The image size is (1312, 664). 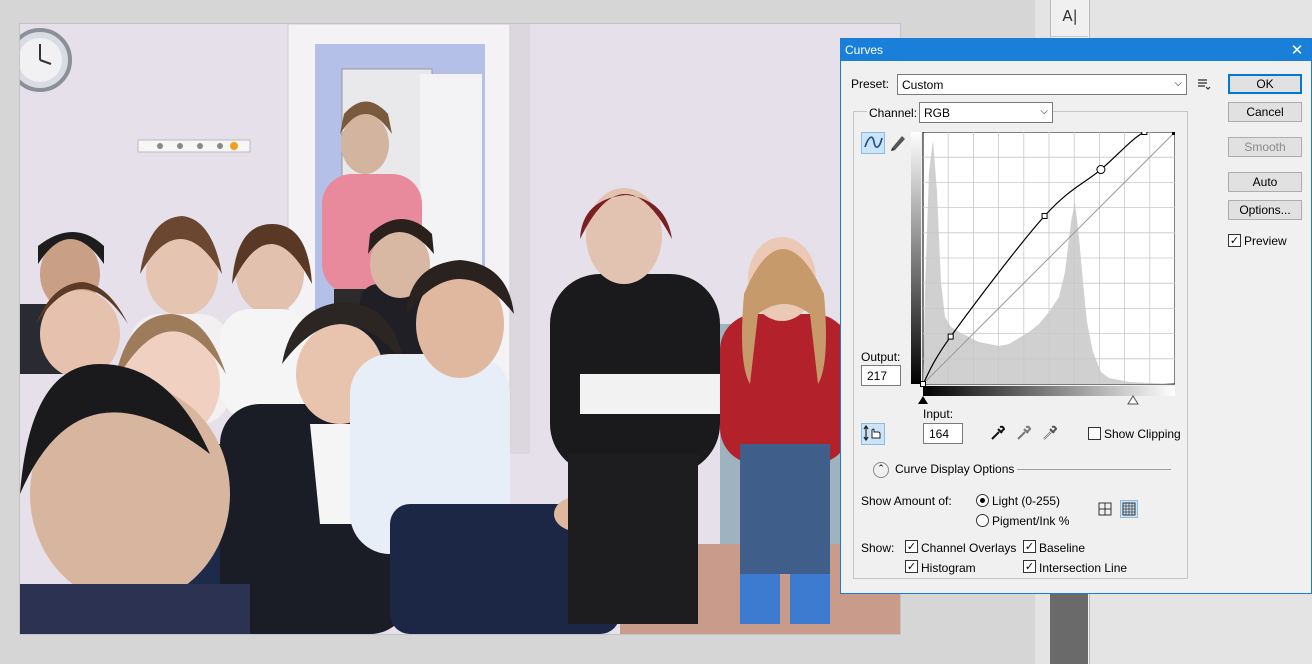 What do you see at coordinates (923, 85) in the screenshot?
I see `preset-value: Custom` at bounding box center [923, 85].